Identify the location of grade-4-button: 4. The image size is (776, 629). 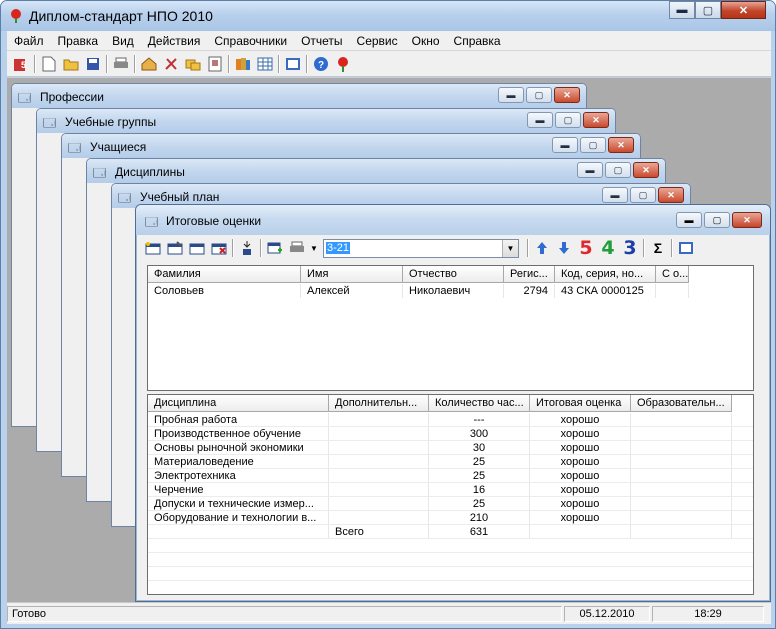
(608, 248).